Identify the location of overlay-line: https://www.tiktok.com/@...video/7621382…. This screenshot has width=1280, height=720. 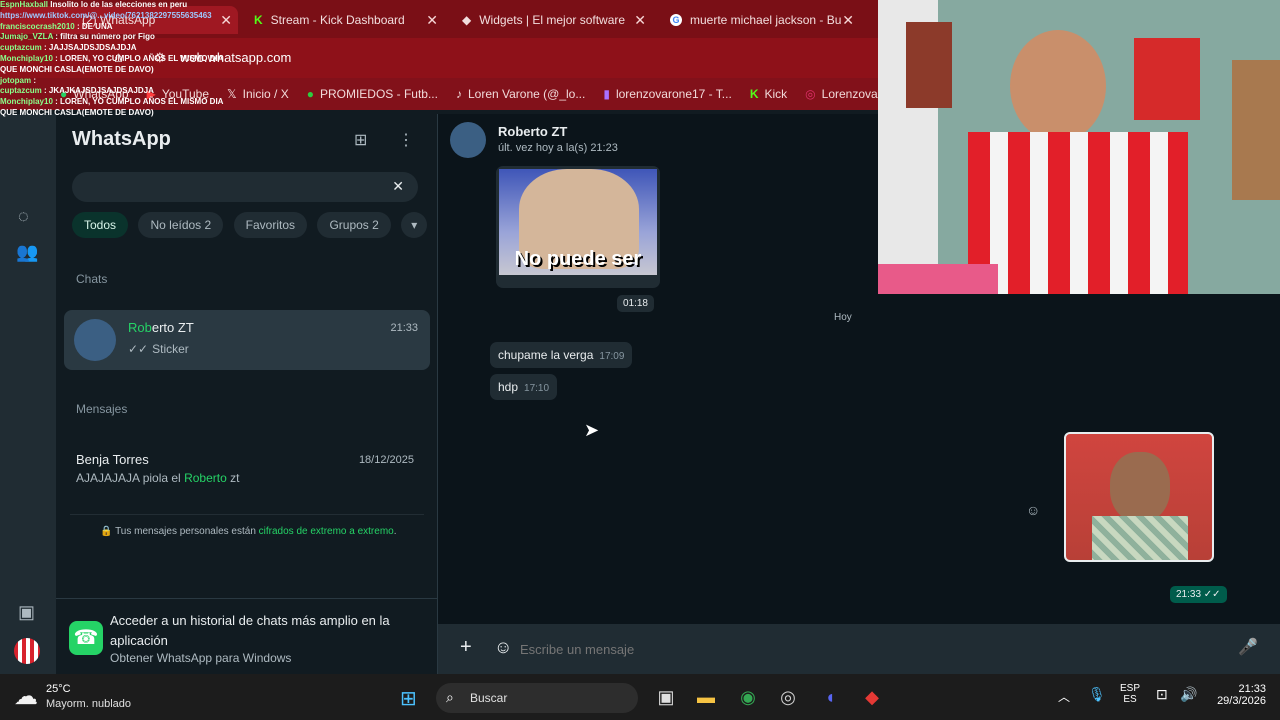
(106, 15).